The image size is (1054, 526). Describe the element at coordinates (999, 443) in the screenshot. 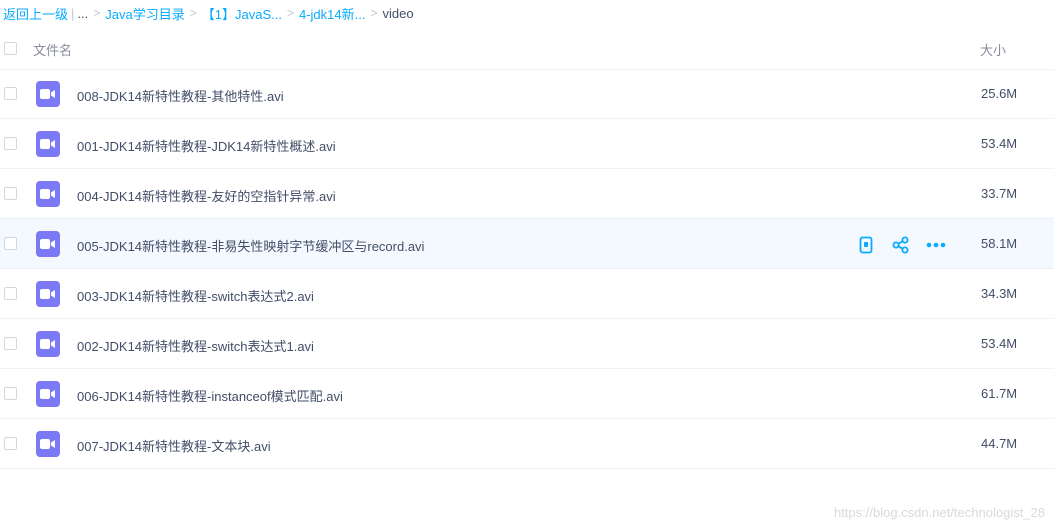

I see `file-size: 44.7M` at that location.